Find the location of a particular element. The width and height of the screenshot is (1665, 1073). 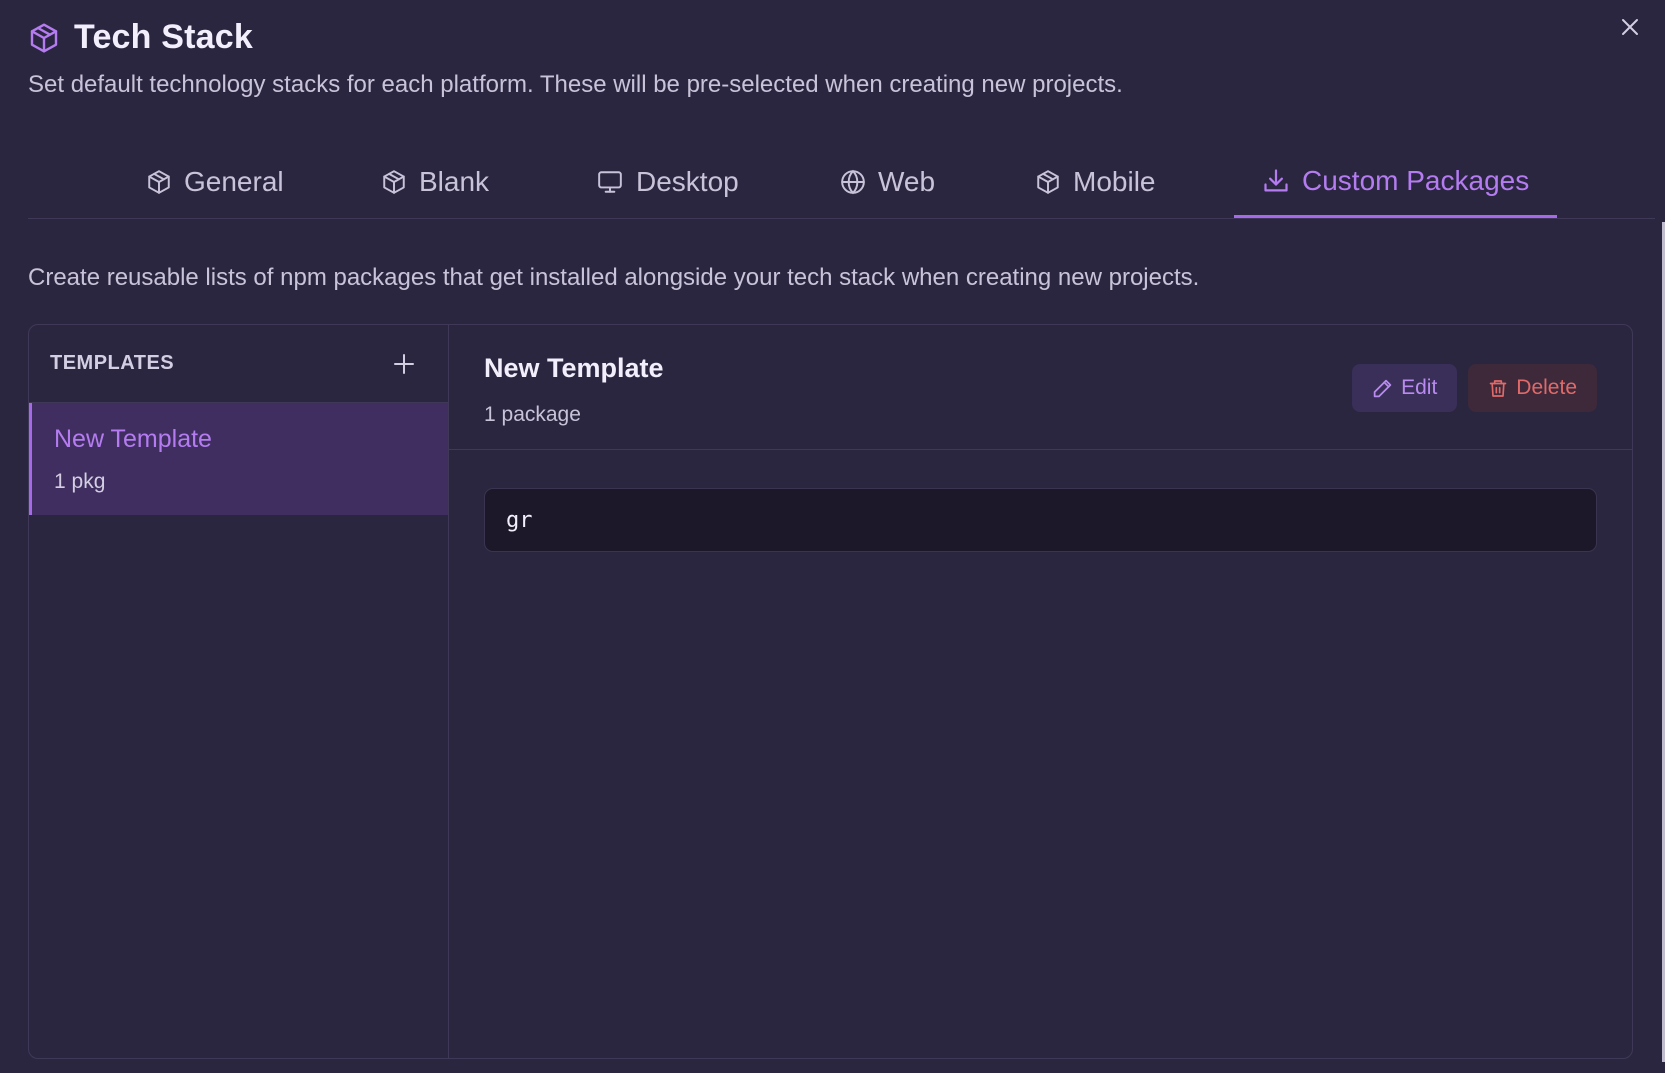

close-icon is located at coordinates (1630, 27).